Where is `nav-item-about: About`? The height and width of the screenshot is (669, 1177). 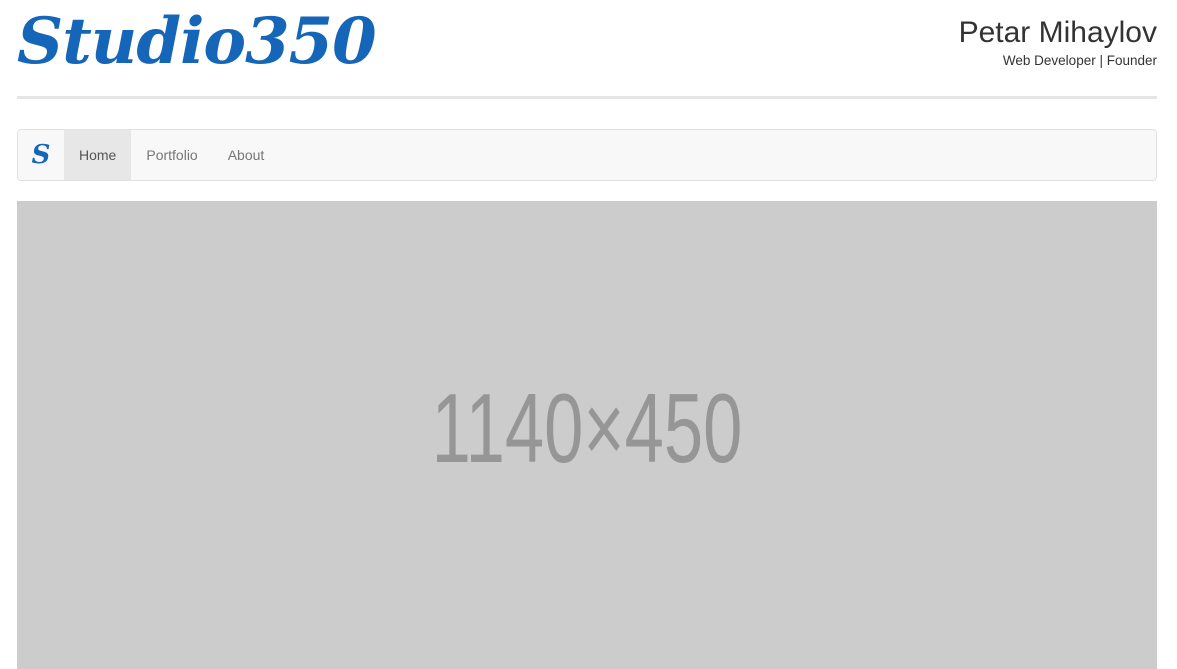
nav-item-about: About is located at coordinates (246, 155).